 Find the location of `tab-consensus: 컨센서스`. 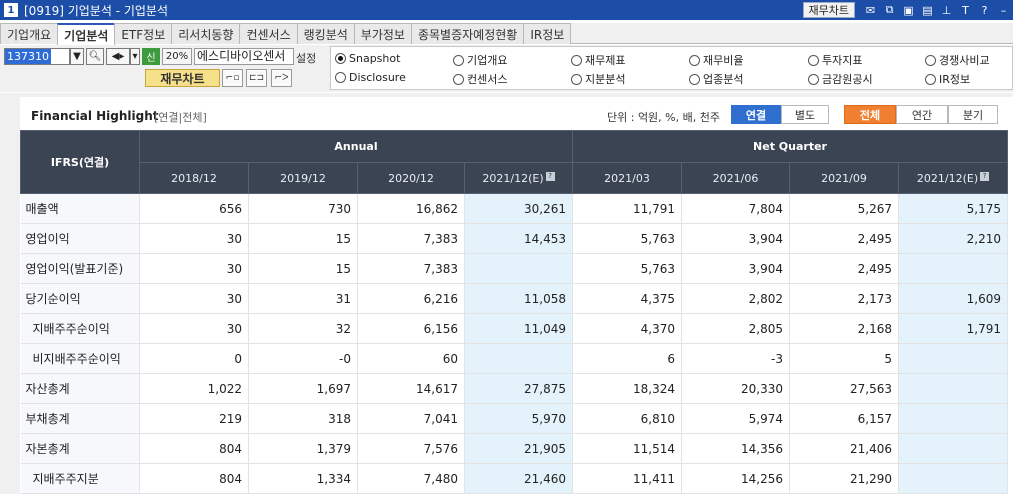

tab-consensus: 컨센서스 is located at coordinates (268, 33).